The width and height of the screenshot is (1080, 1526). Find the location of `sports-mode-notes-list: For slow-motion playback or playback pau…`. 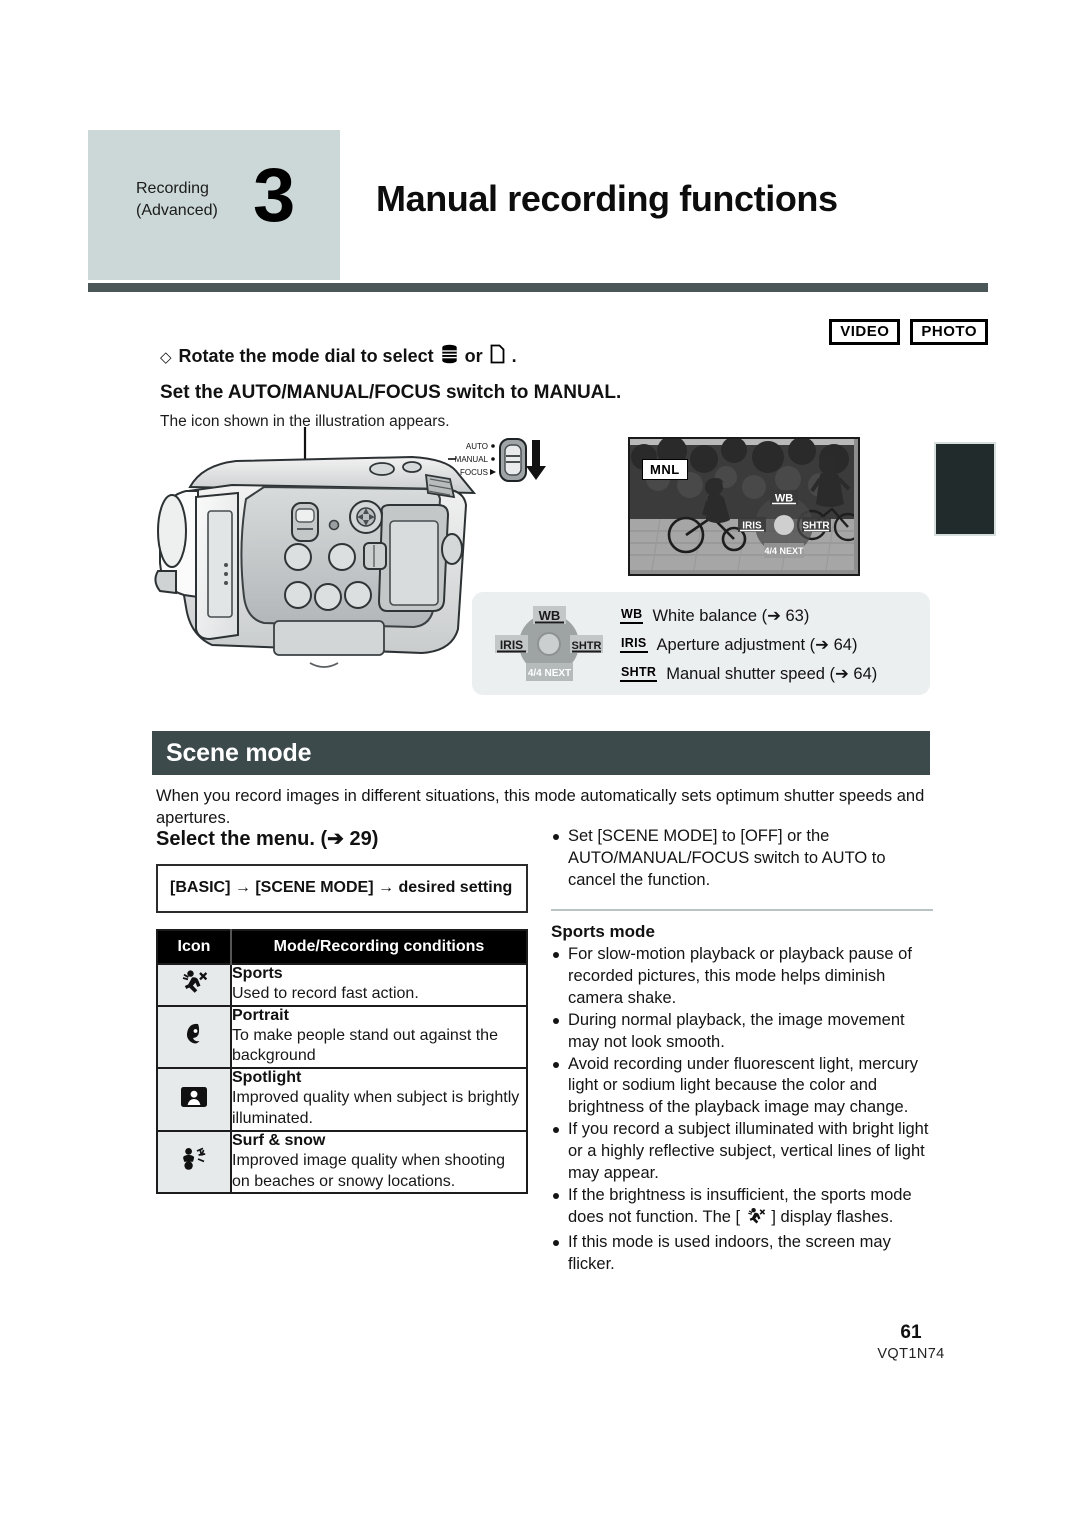

sports-mode-notes-list: For slow-motion playback or playback pau… is located at coordinates (742, 1110).